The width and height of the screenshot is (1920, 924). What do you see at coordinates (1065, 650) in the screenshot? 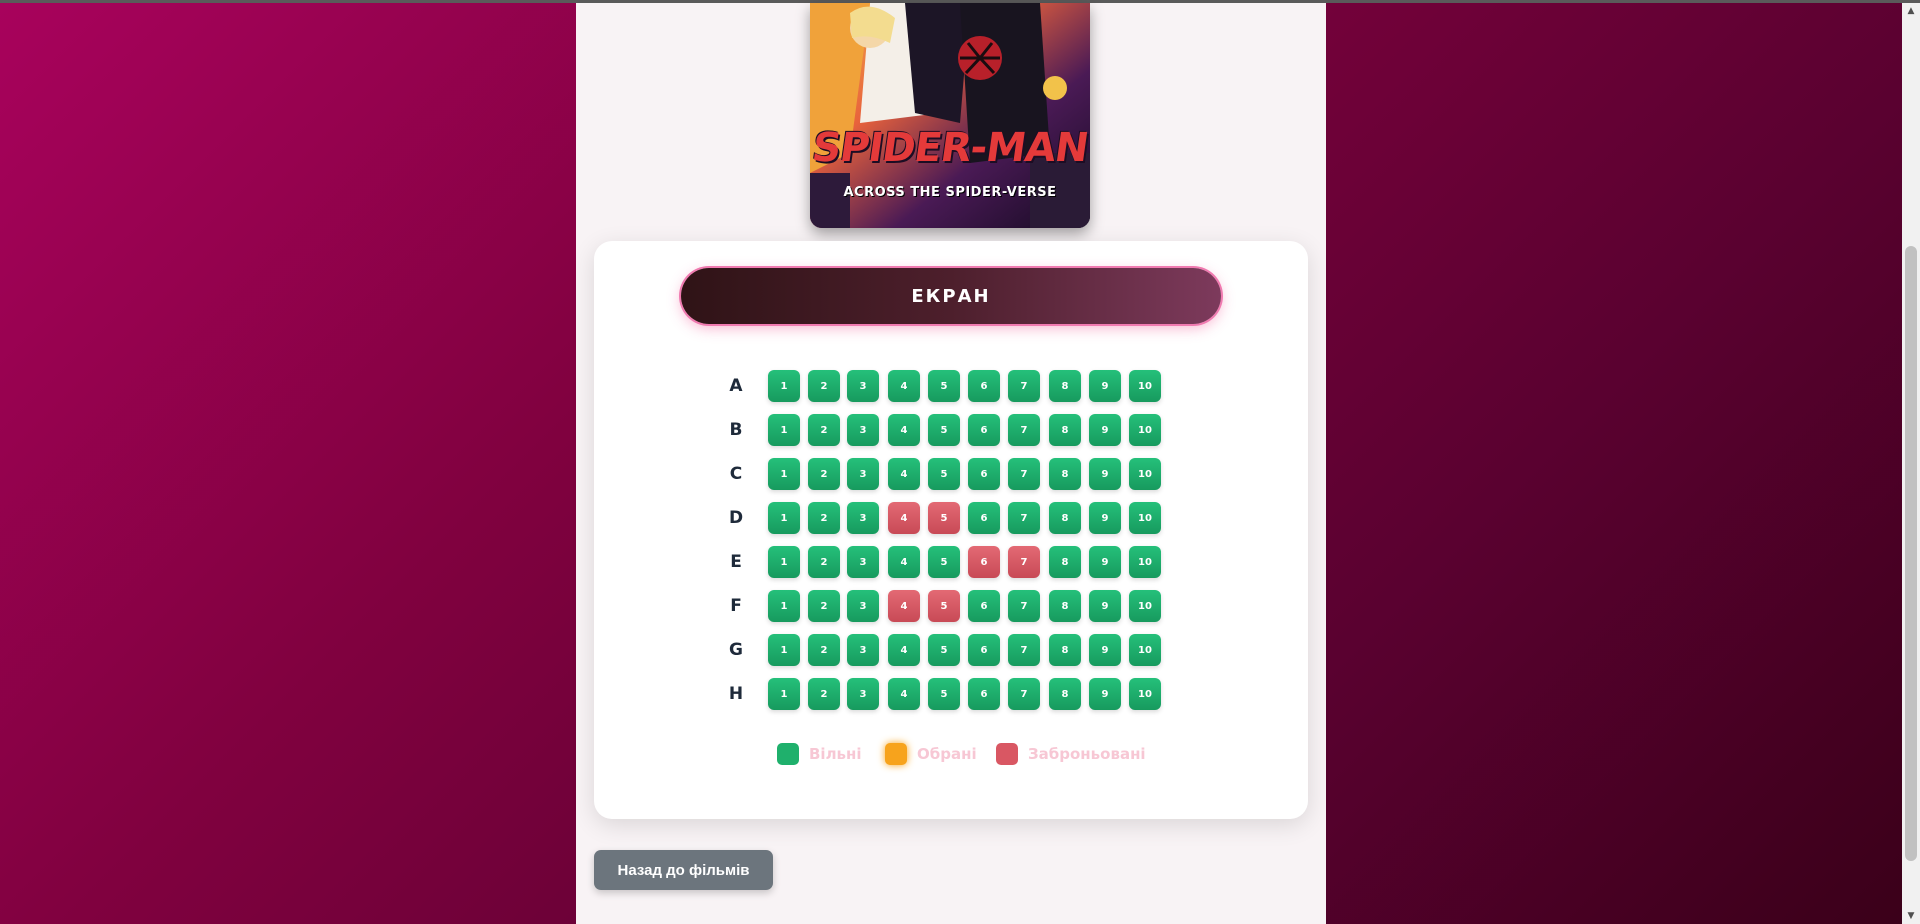
I see `seat-g8-free: 8` at bounding box center [1065, 650].